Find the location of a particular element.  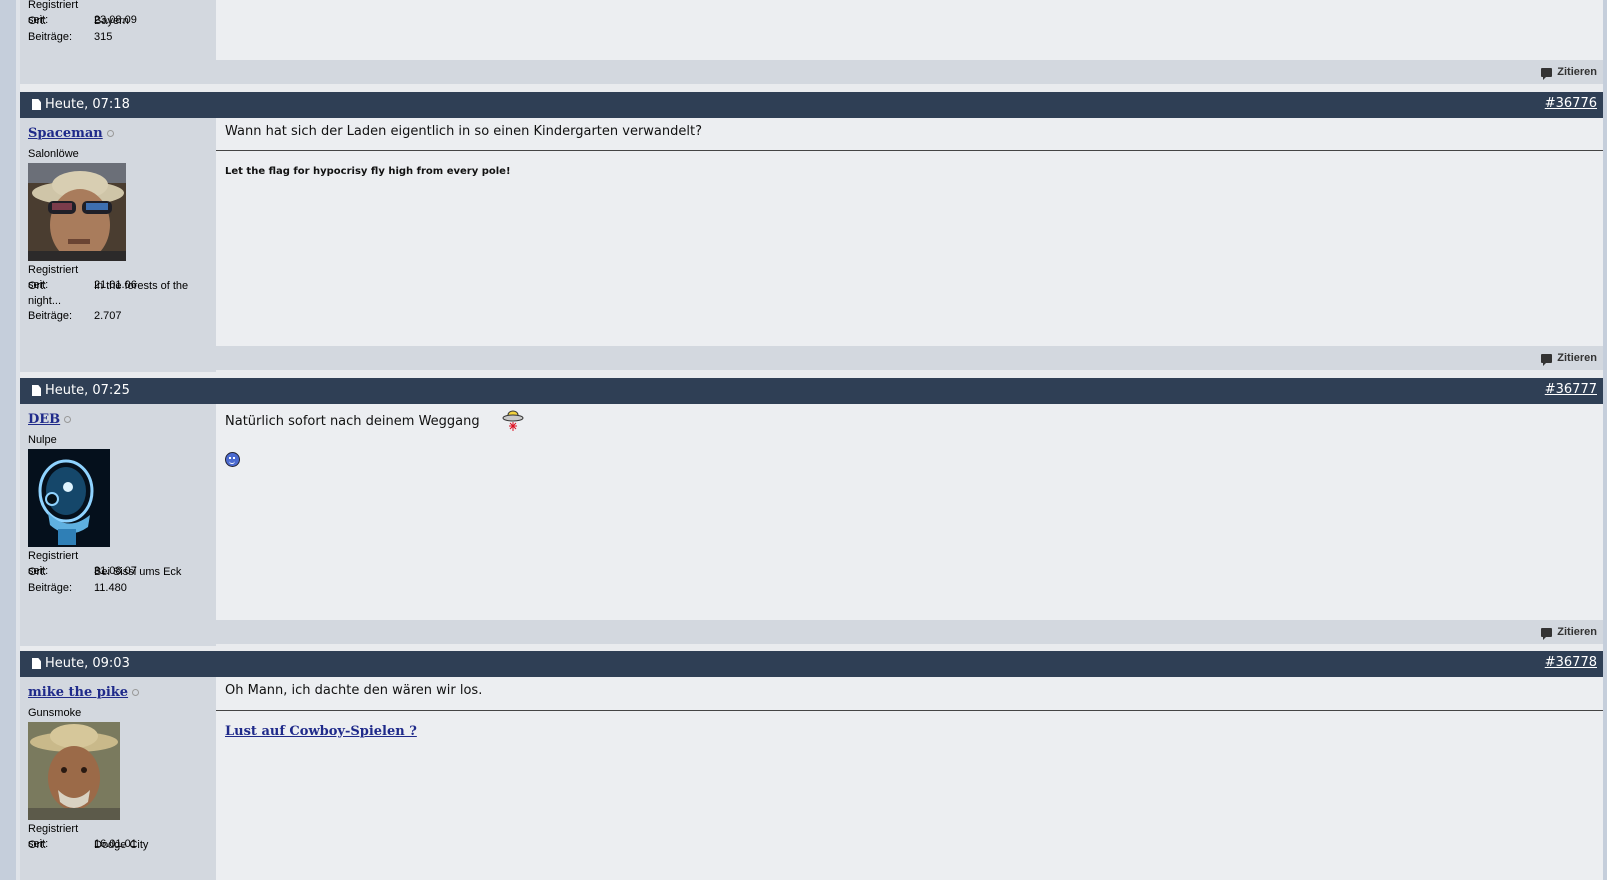

username-link: Spaceman is located at coordinates (71, 133).